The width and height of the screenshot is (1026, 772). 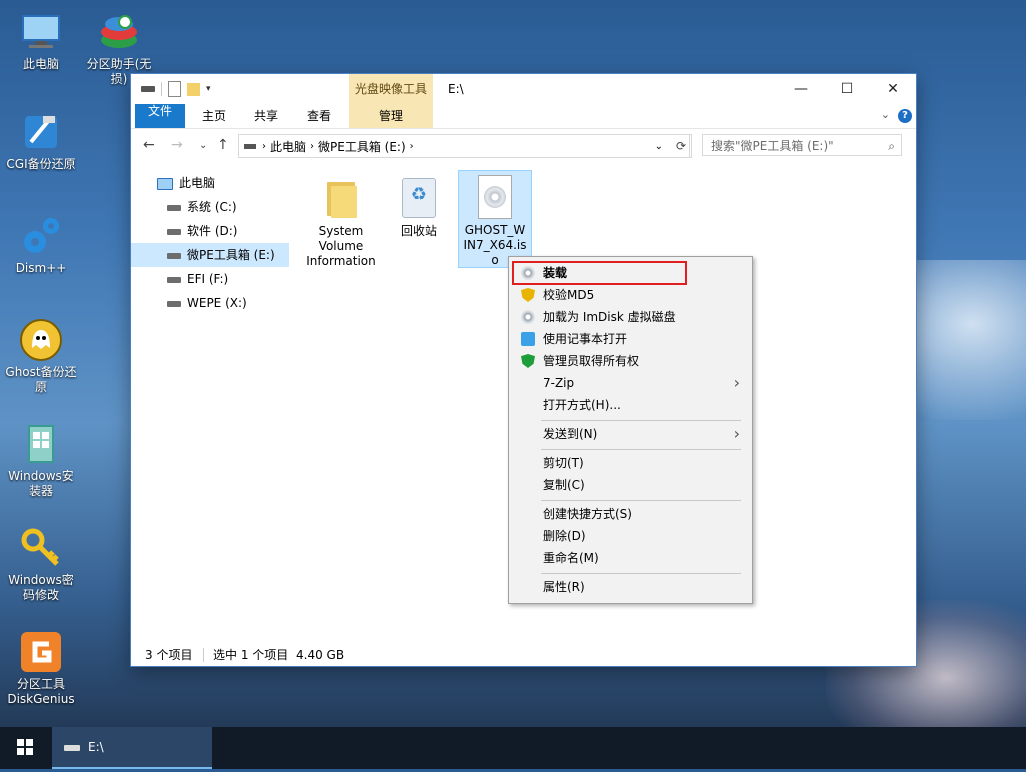 I want to click on nav-label: 微PE工具箱 (E:), so click(x=231, y=255).